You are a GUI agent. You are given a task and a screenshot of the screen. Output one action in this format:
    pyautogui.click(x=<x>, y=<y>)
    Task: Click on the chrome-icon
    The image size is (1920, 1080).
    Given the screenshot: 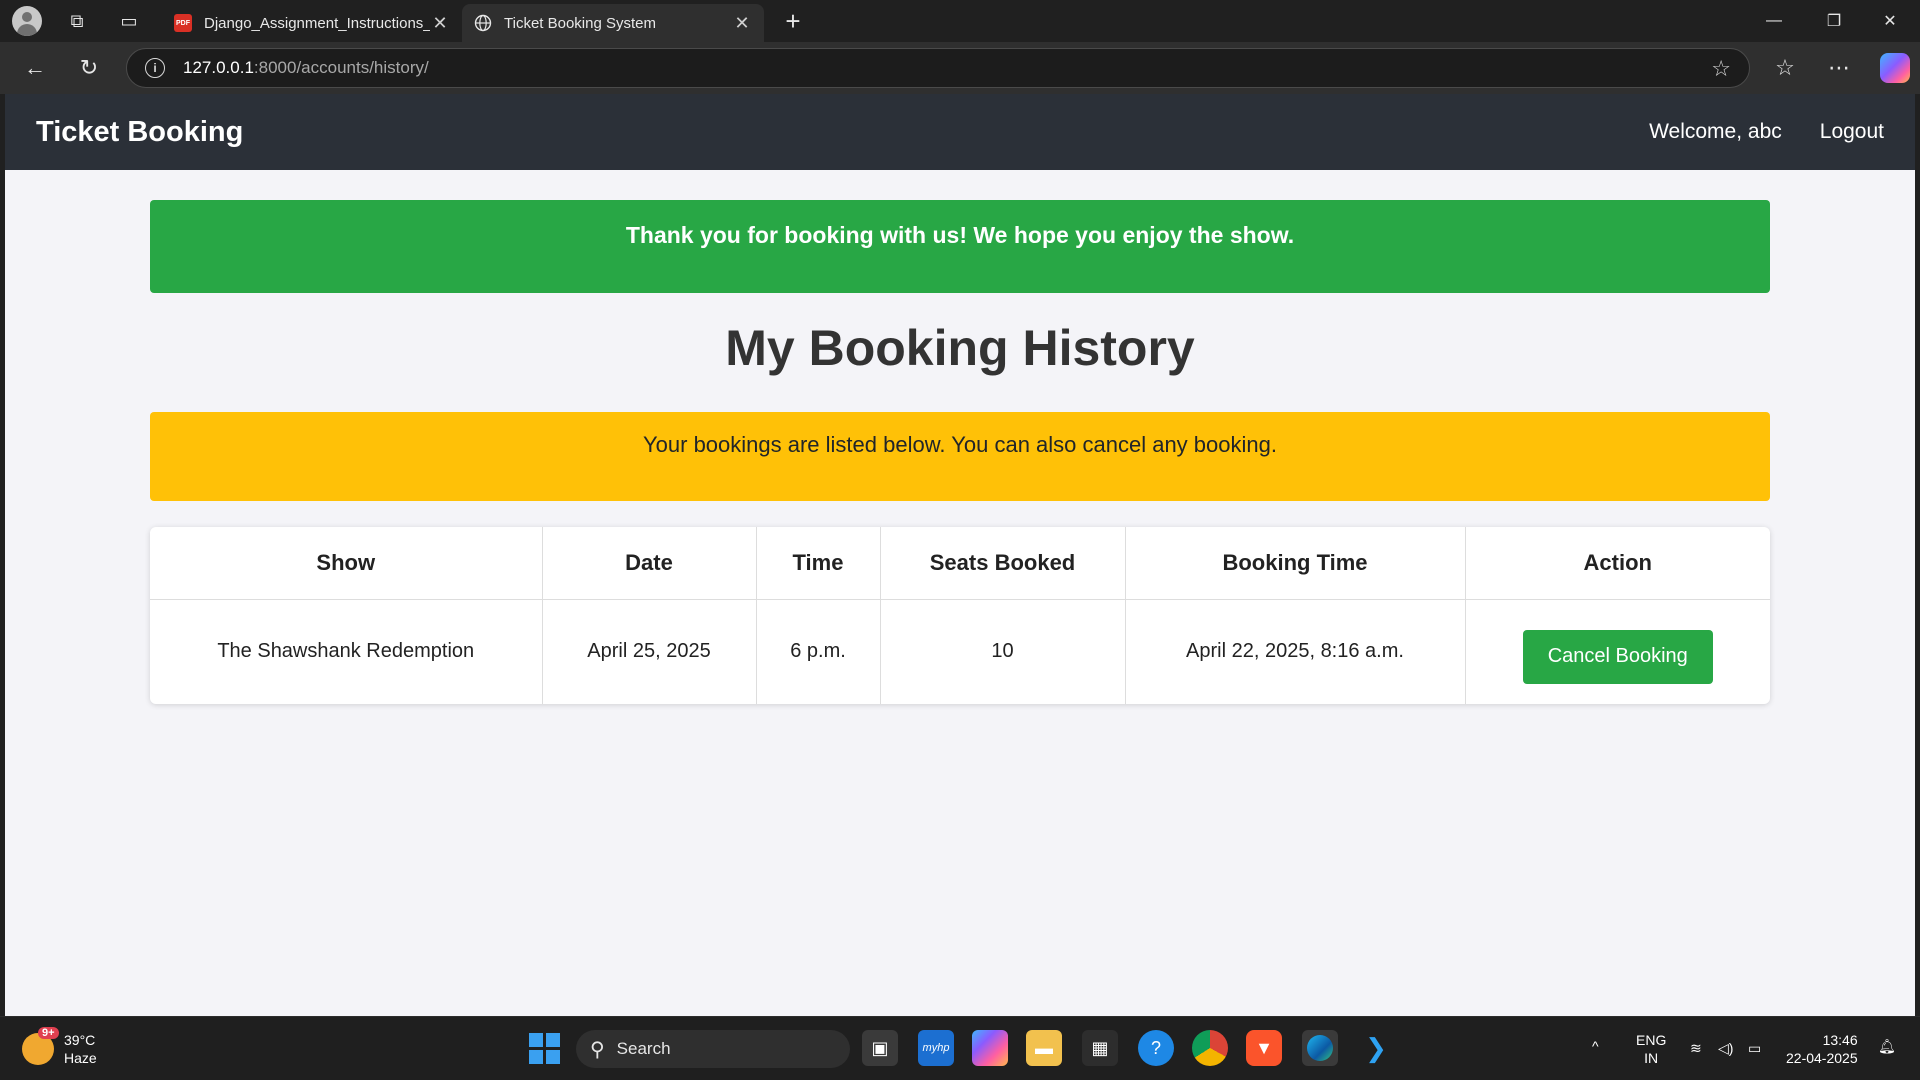 What is the action you would take?
    pyautogui.click(x=1210, y=1048)
    